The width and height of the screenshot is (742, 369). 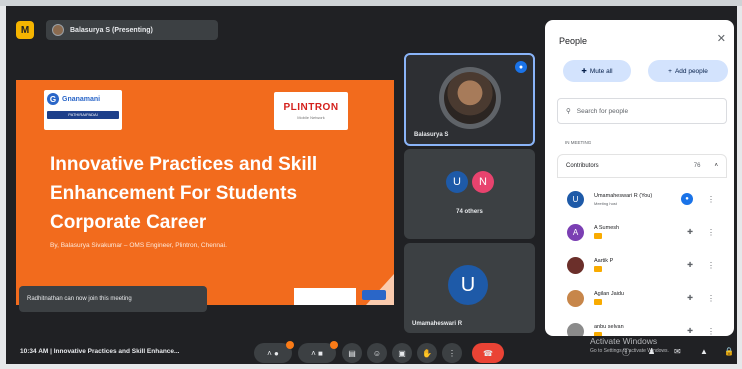 What do you see at coordinates (626, 352) in the screenshot?
I see `info-icon: ⓘ` at bounding box center [626, 352].